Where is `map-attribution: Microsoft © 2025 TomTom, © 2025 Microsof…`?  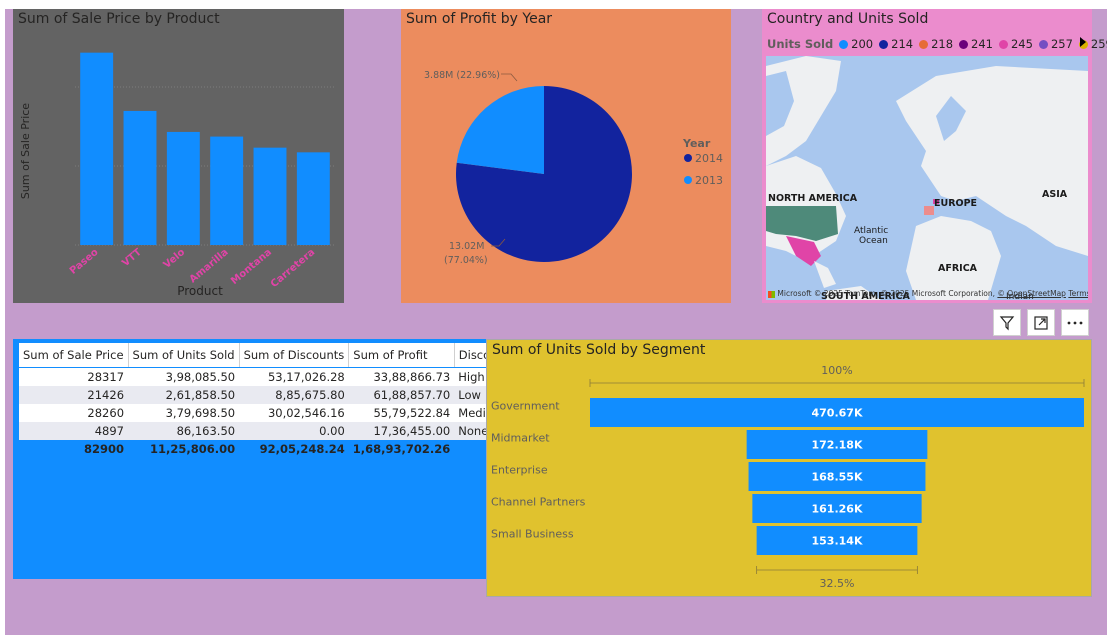
map-attribution: Microsoft © 2025 TomTom, © 2025 Microsof… is located at coordinates (928, 293).